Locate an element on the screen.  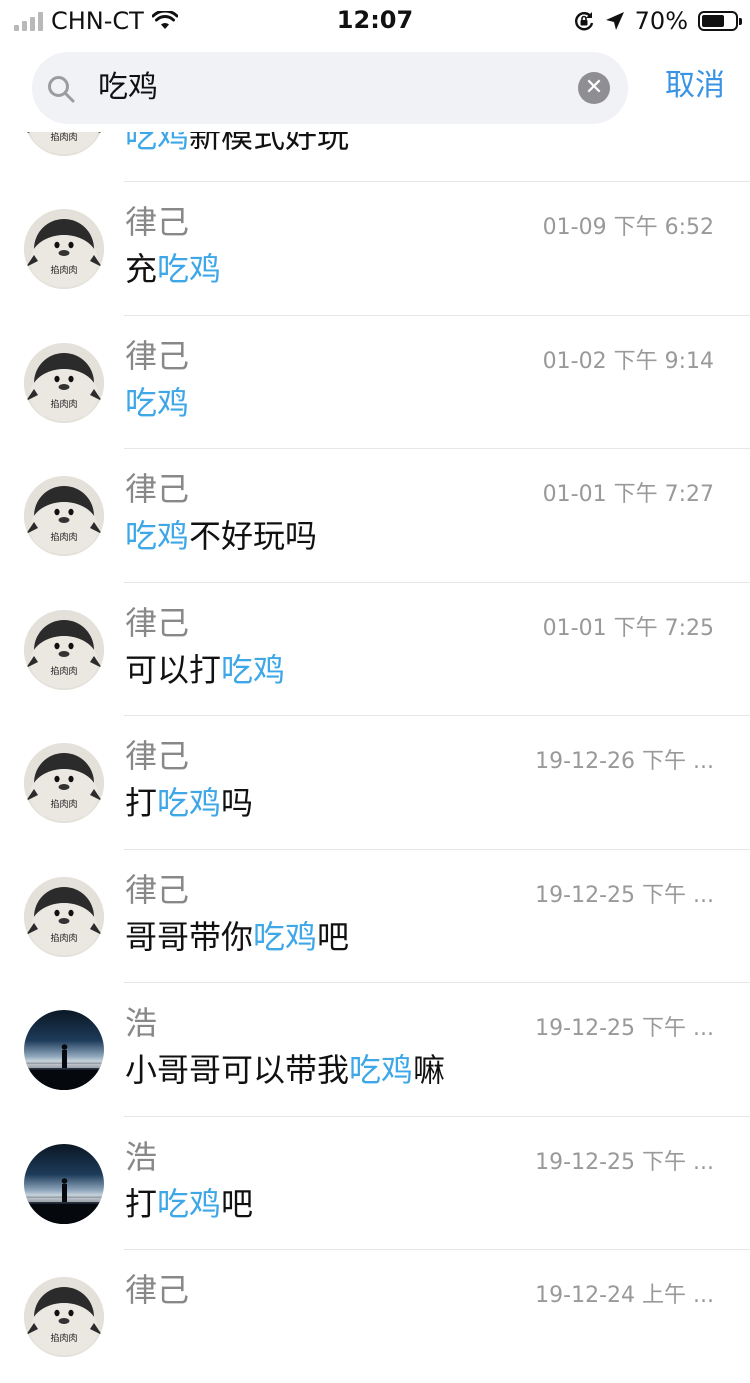
message-snippet: 吃鸡 is located at coordinates (157, 403).